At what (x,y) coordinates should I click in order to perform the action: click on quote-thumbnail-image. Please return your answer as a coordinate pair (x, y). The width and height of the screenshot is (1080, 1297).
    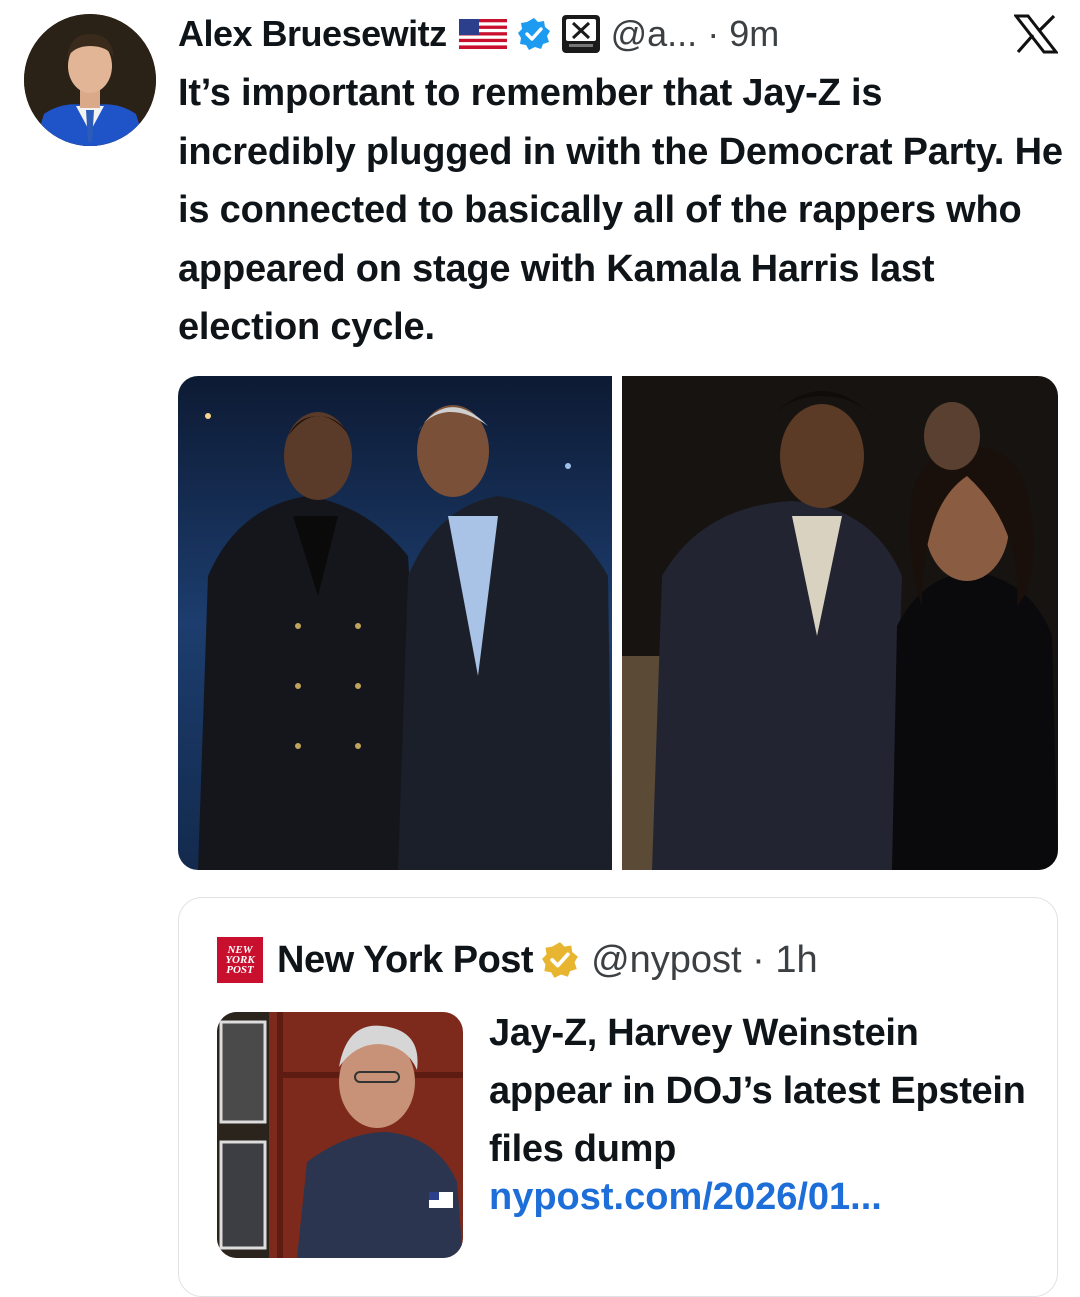
    Looking at the image, I should click on (340, 1135).